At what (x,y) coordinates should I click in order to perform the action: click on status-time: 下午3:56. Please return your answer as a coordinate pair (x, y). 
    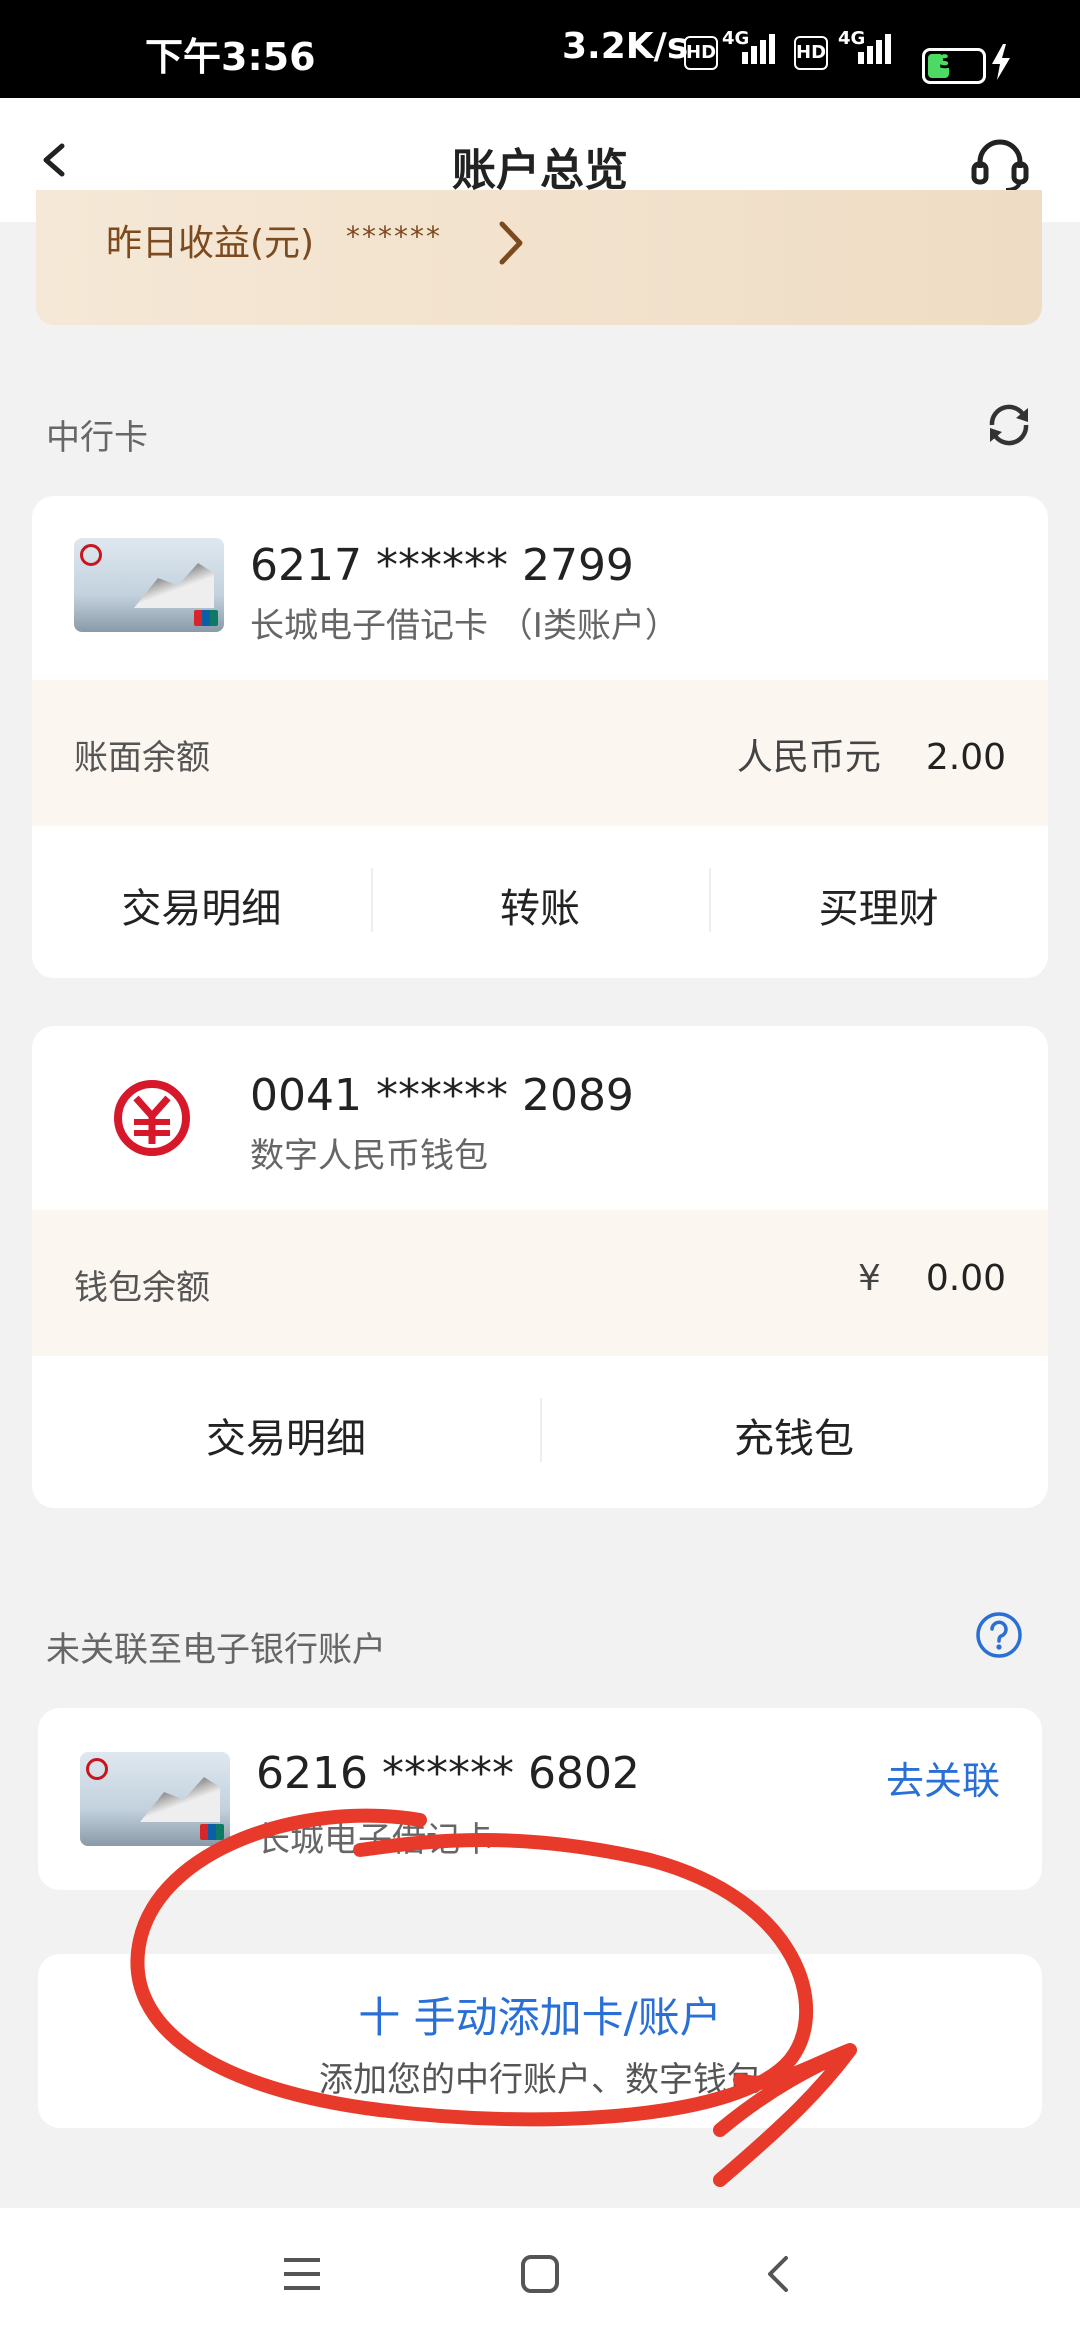
    Looking at the image, I should click on (230, 57).